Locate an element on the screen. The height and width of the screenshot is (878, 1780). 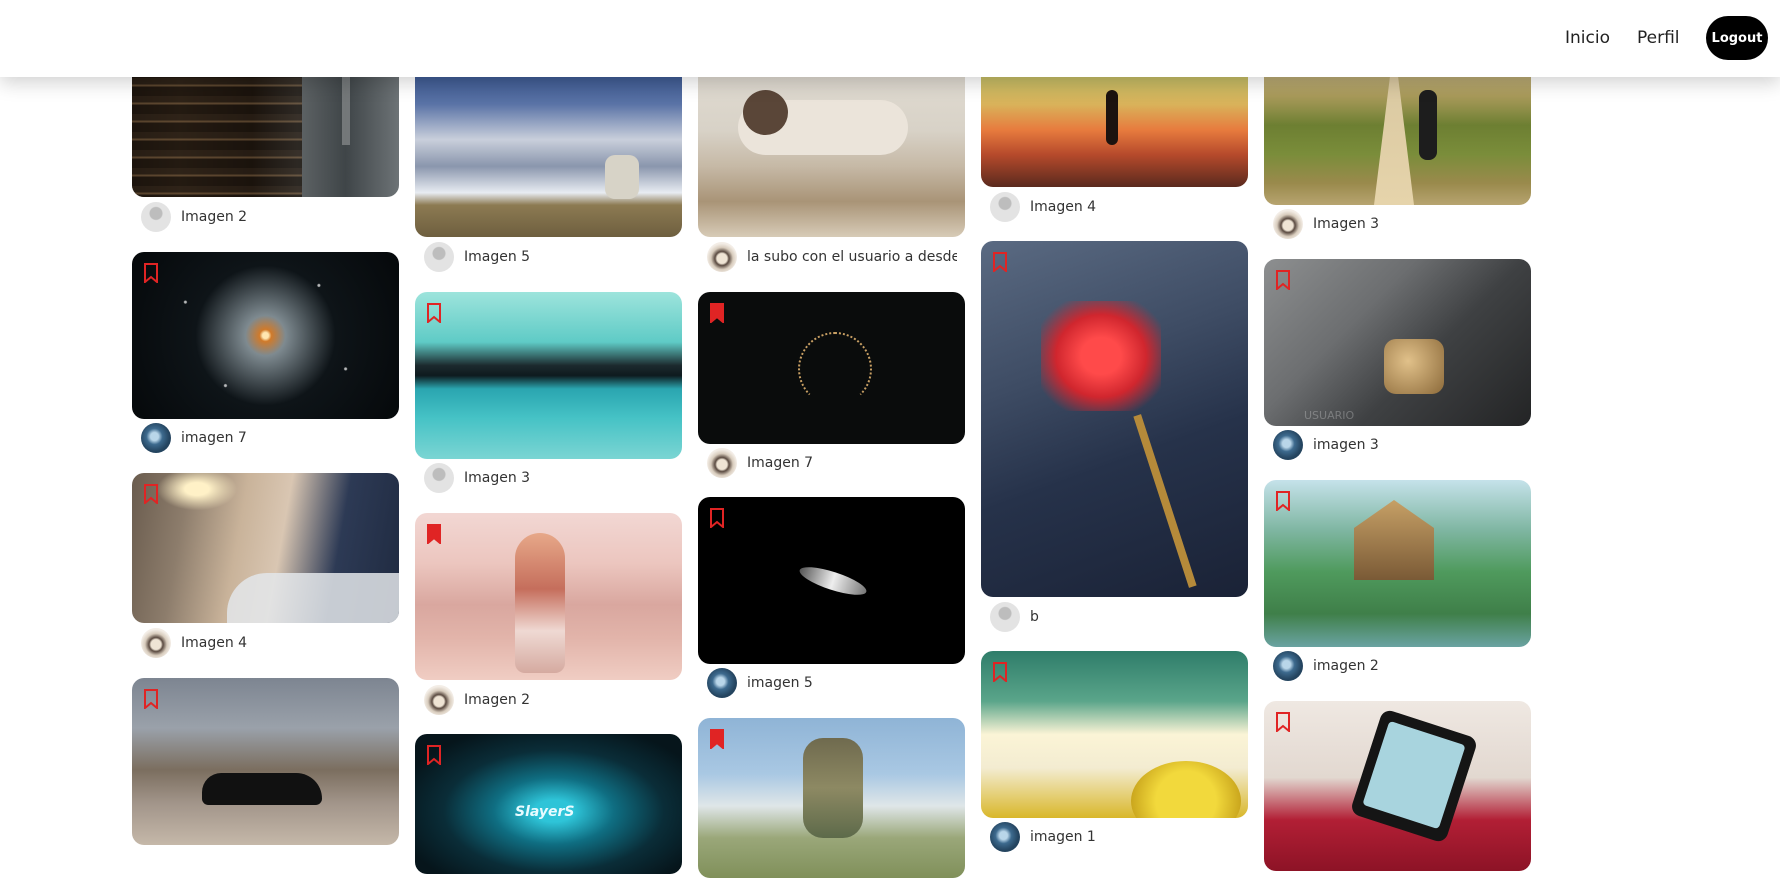
pin-caption: Imagen 5 is located at coordinates (497, 257).